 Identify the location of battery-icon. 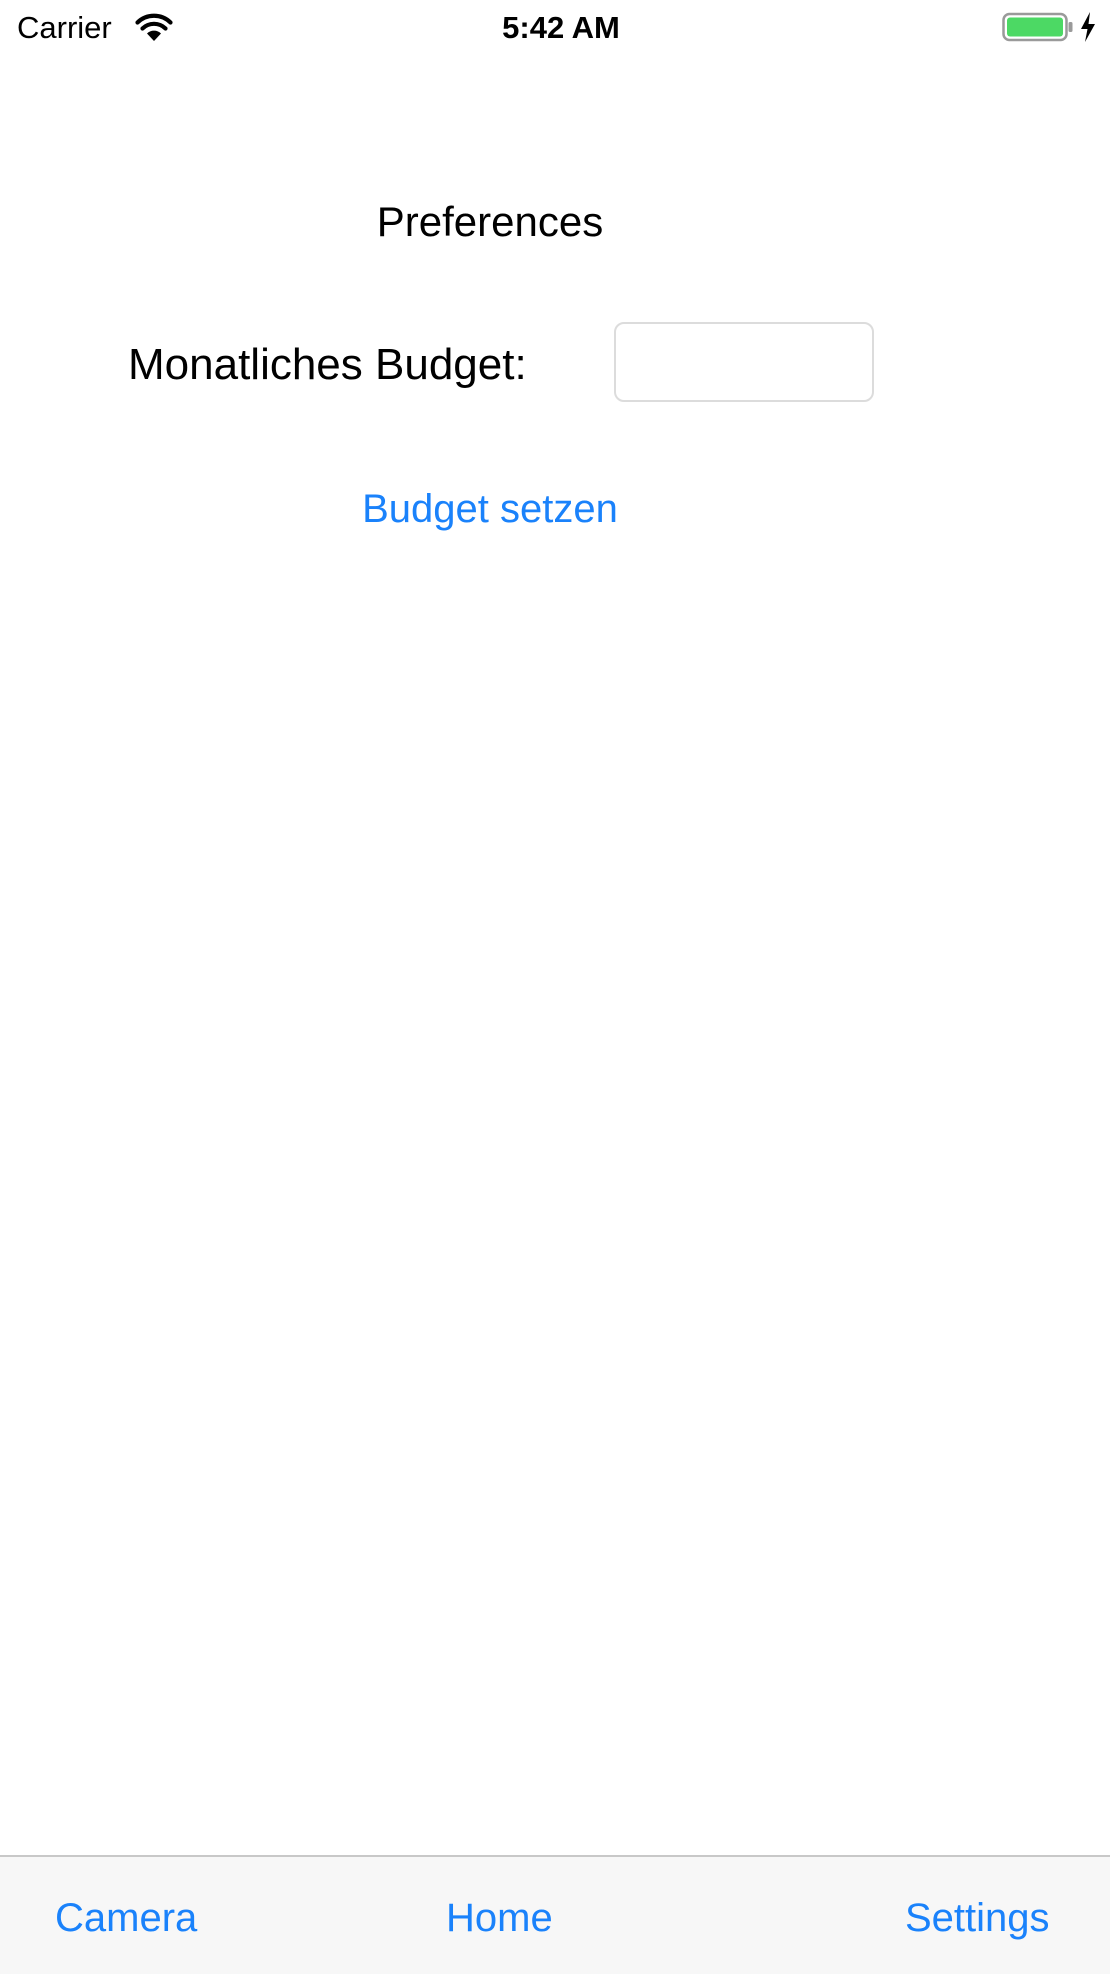
(1037, 27).